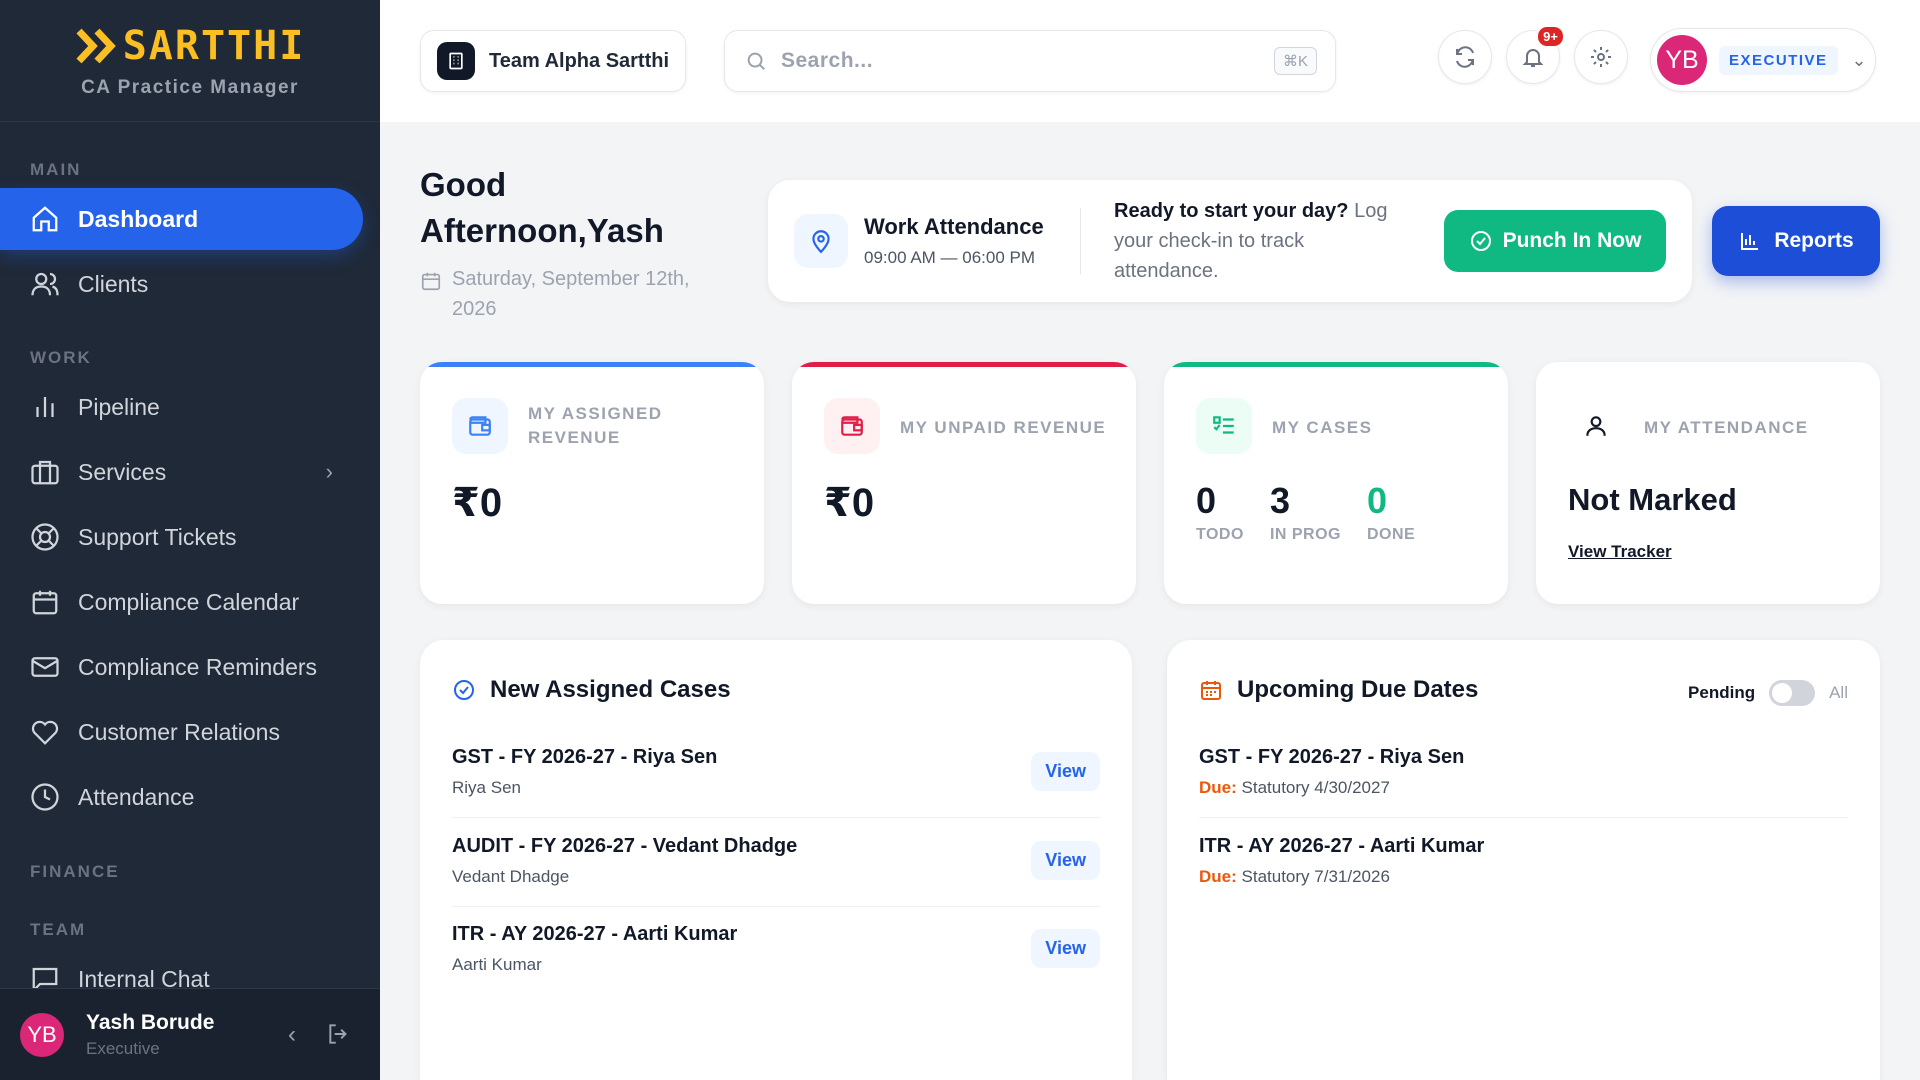  I want to click on logout-icon, so click(339, 1034).